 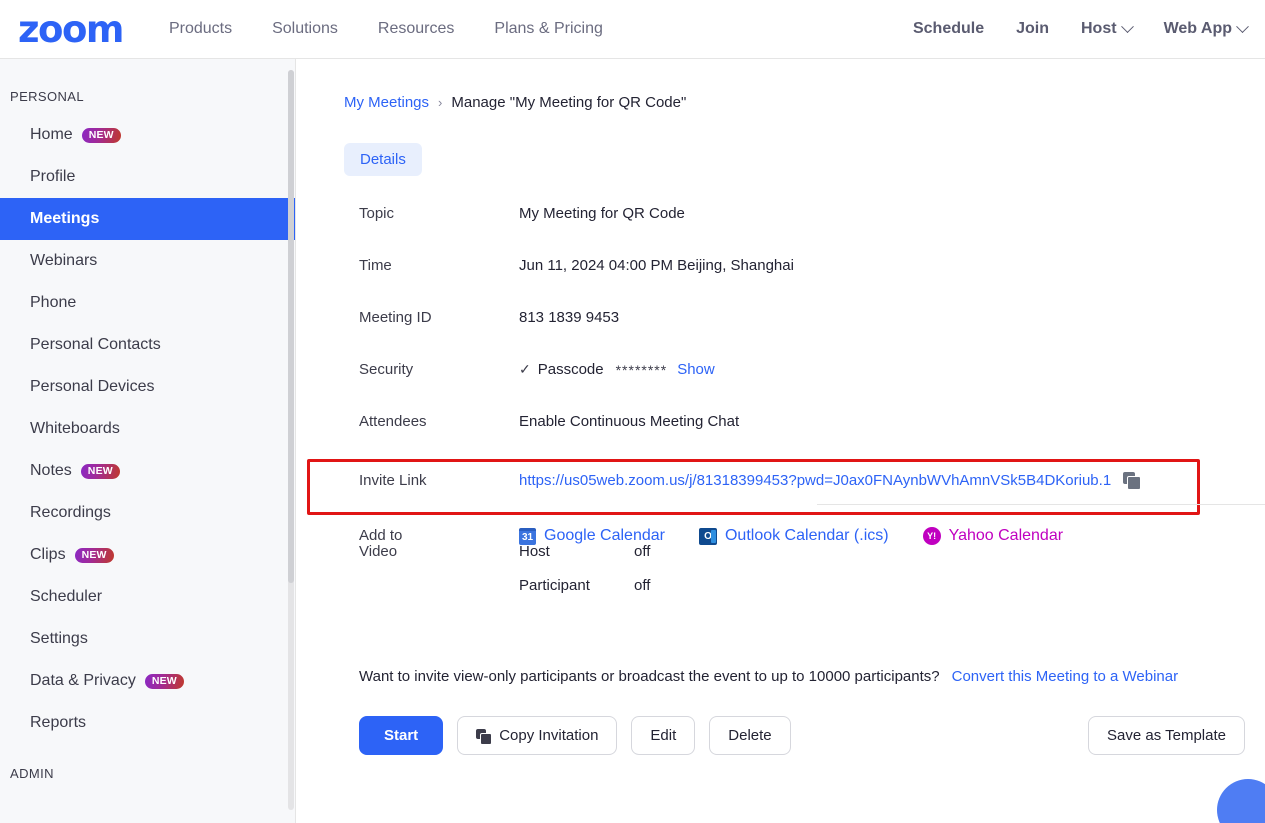 I want to click on sidebar-item-phone: Phone, so click(x=147, y=303).